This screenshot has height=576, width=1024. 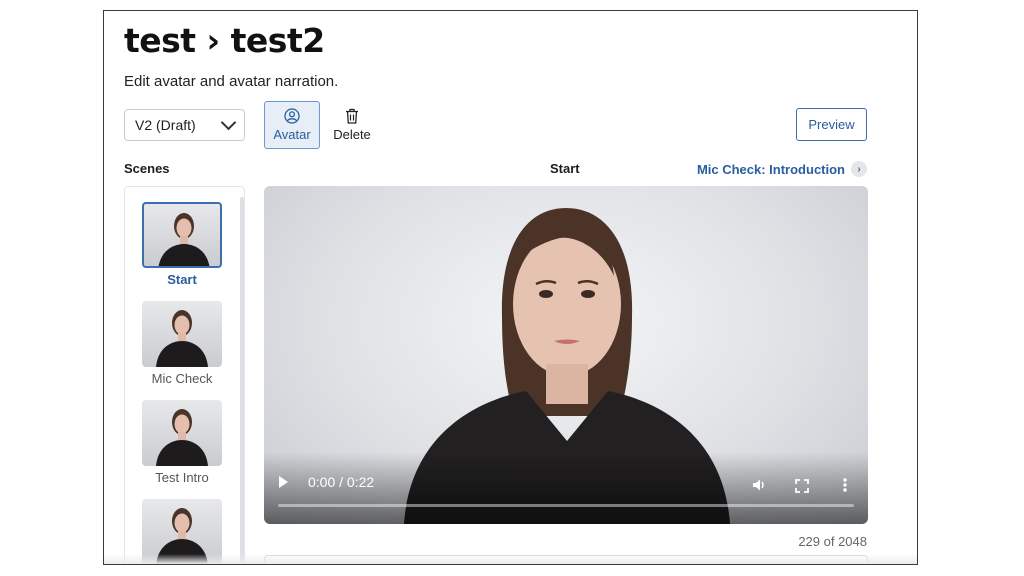 What do you see at coordinates (802, 486) in the screenshot?
I see `fullscreen-icon` at bounding box center [802, 486].